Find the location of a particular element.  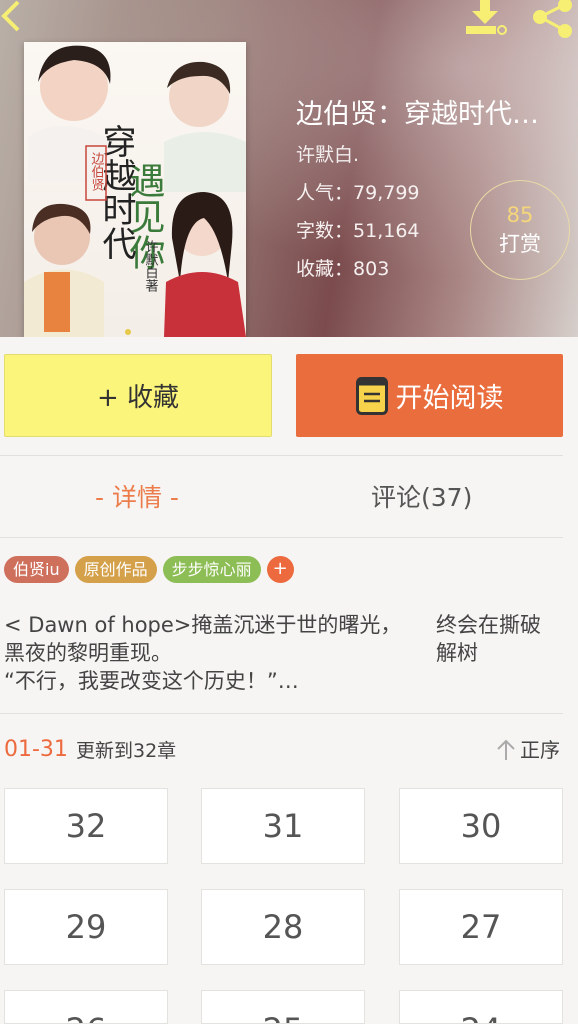

tag-item: 原创作品 is located at coordinates (115, 569).